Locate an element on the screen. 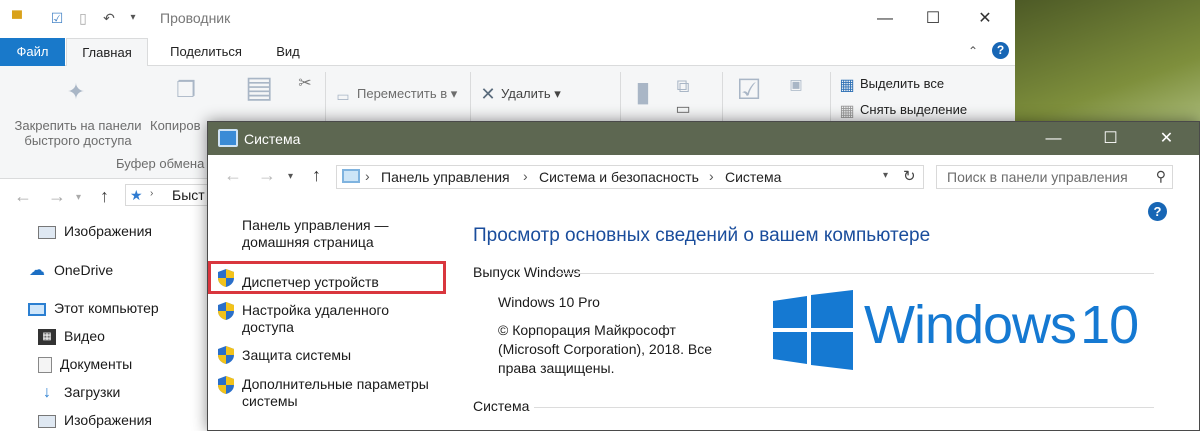 The image size is (1200, 431). select-all-button: Выделить все is located at coordinates (902, 83).